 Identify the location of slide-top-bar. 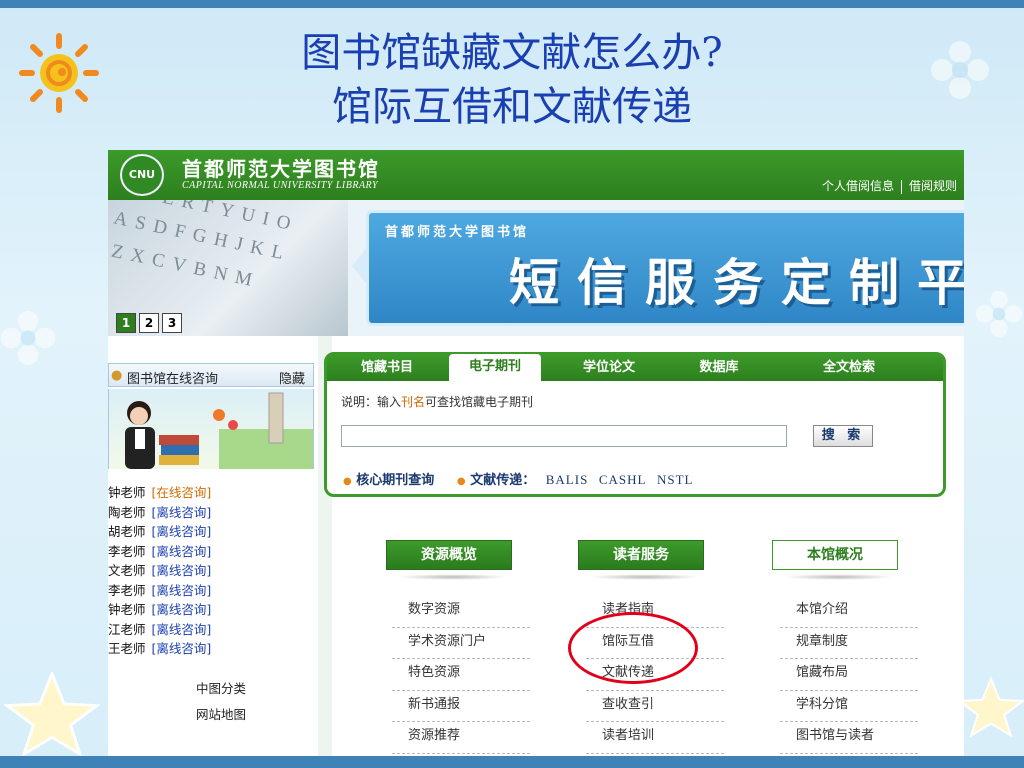
(512, 4).